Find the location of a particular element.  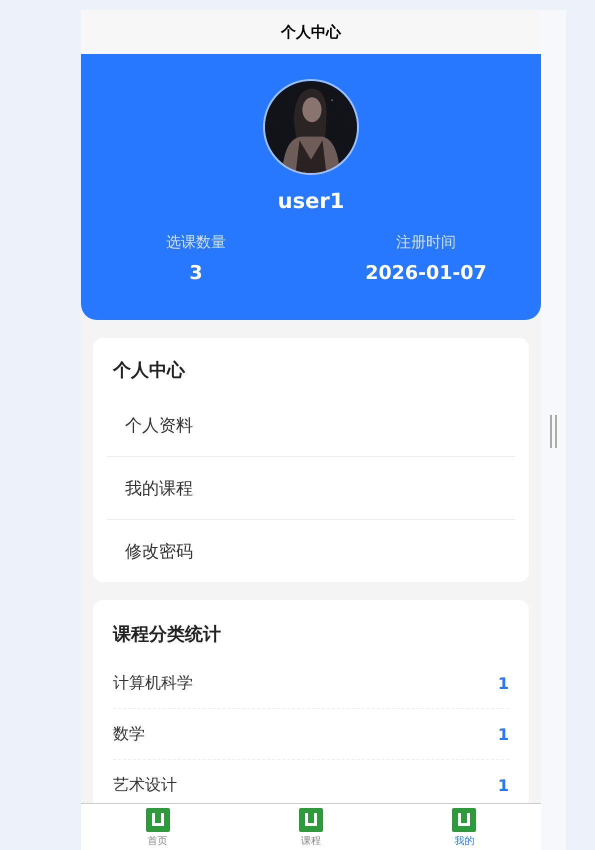

username: user1 is located at coordinates (311, 201).